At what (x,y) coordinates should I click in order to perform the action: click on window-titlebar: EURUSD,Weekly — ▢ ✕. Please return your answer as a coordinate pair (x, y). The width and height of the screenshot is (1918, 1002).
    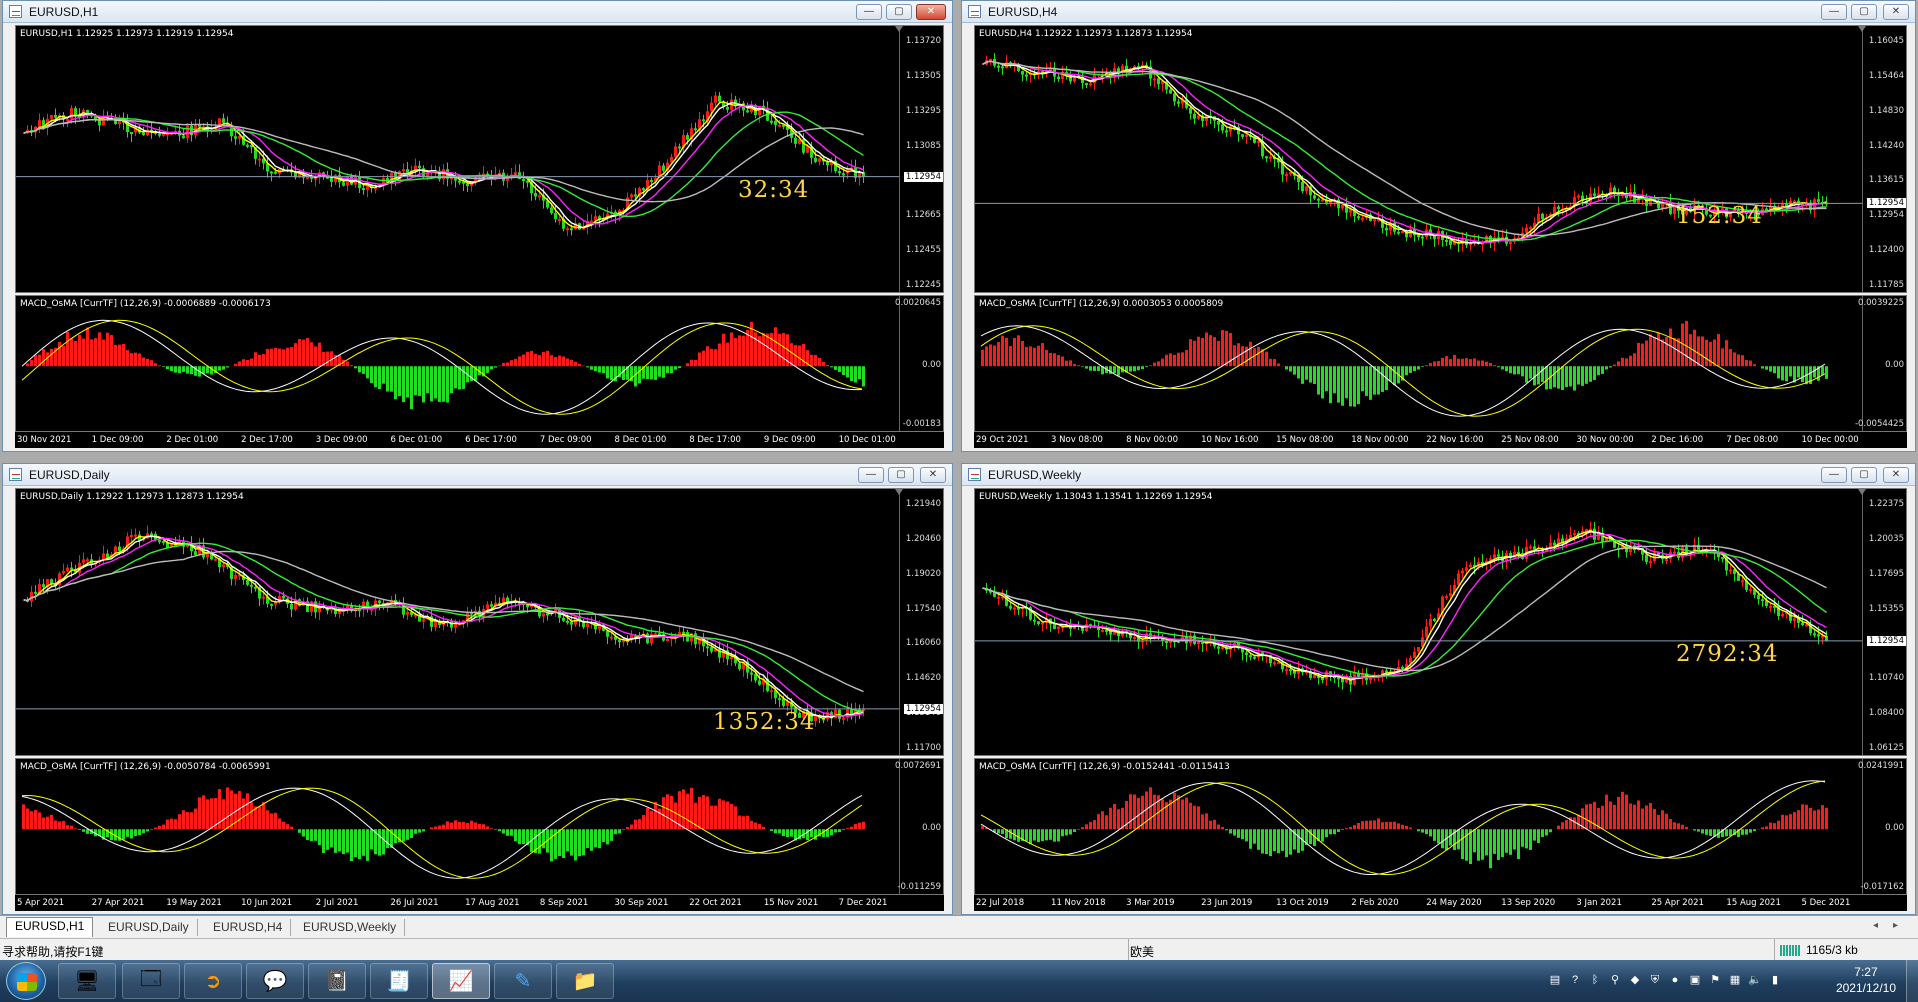
    Looking at the image, I should click on (1438, 475).